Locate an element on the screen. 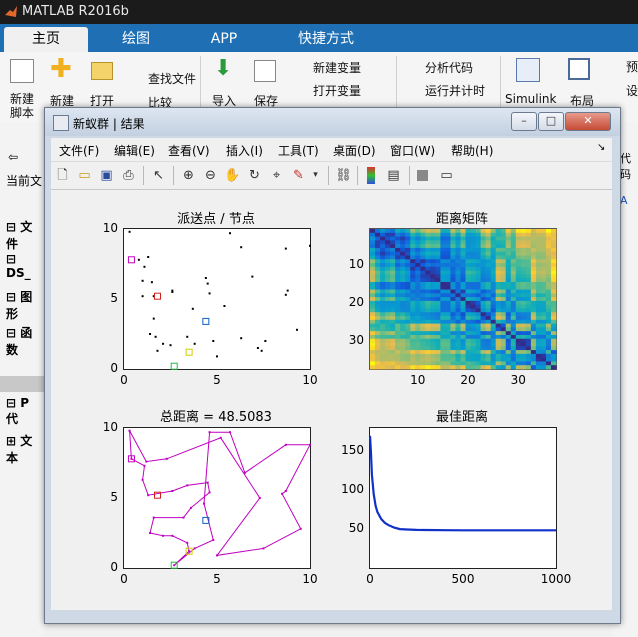  node-point is located at coordinates (241, 247).